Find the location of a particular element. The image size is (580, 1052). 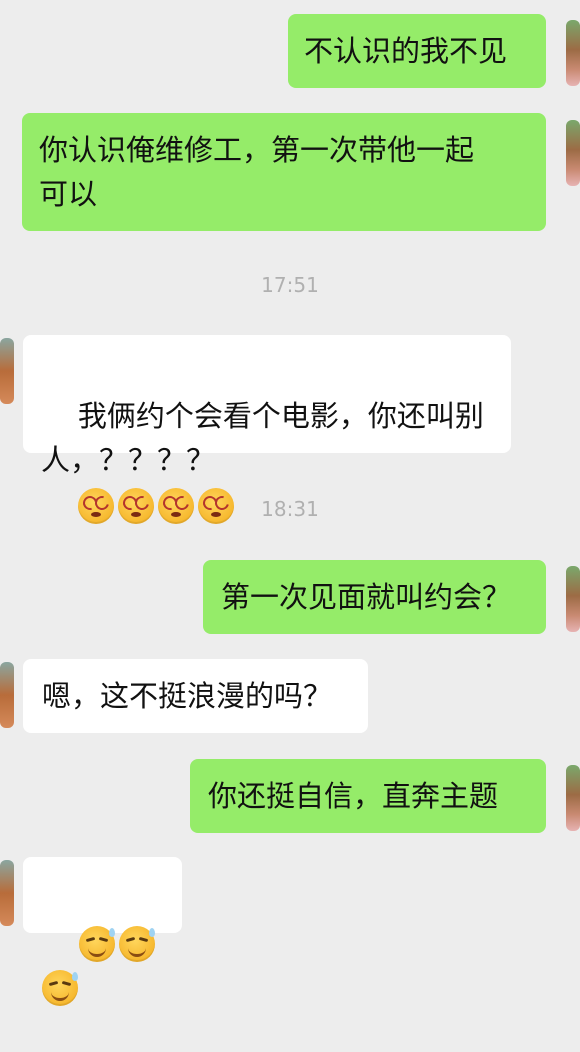

message-text-content: 我俩约个会看个电影，你还叫别 人，？？？？ is located at coordinates (262, 438).